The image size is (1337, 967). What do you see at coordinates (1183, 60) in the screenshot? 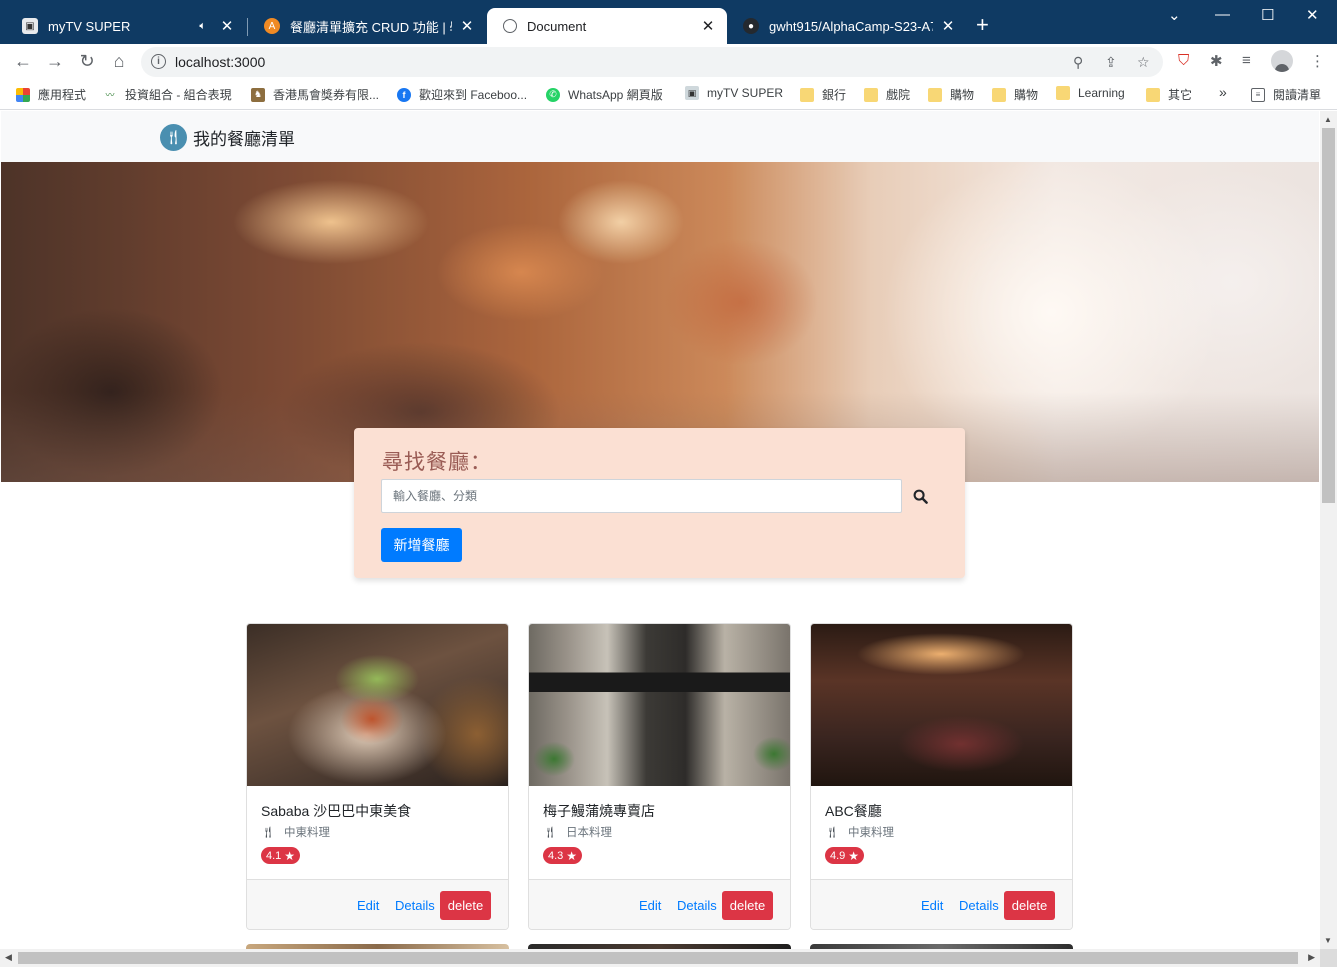
I see `extension-shield-icon: ⛉` at bounding box center [1183, 60].